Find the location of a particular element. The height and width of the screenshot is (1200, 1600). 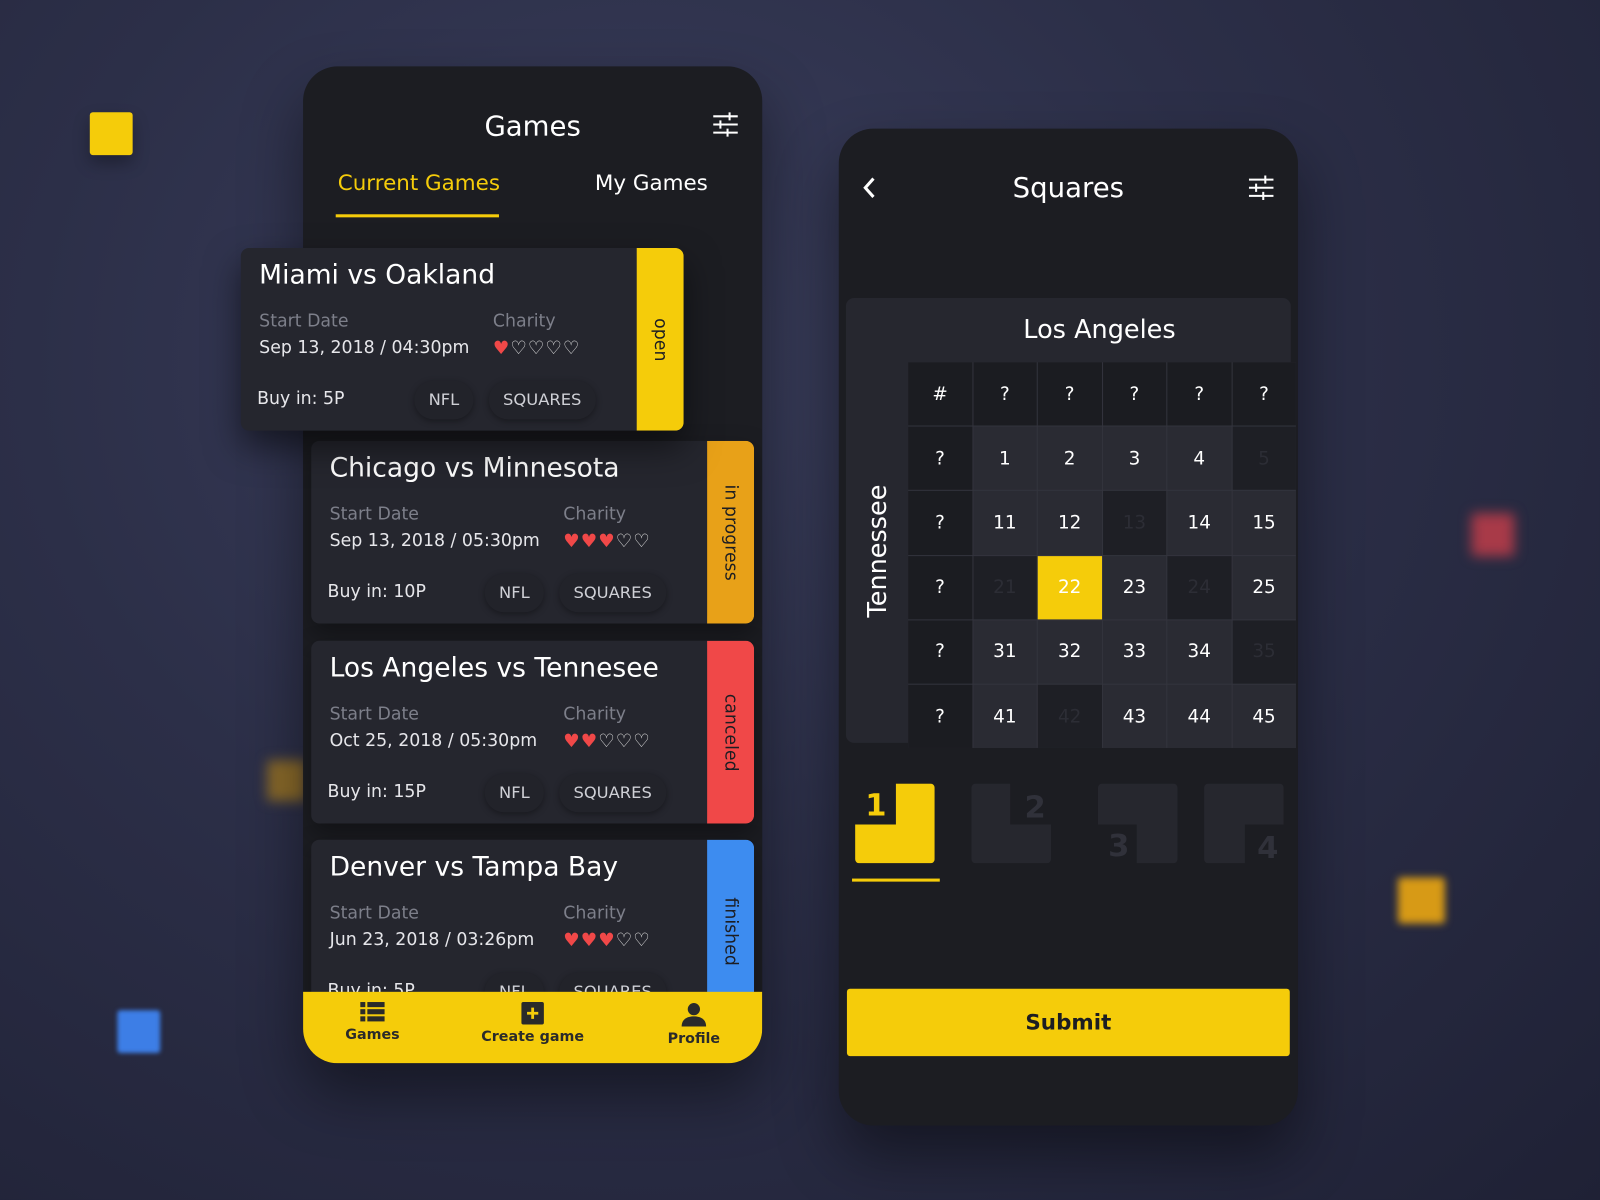

side-team-label: Tennessee is located at coordinates (877, 551).